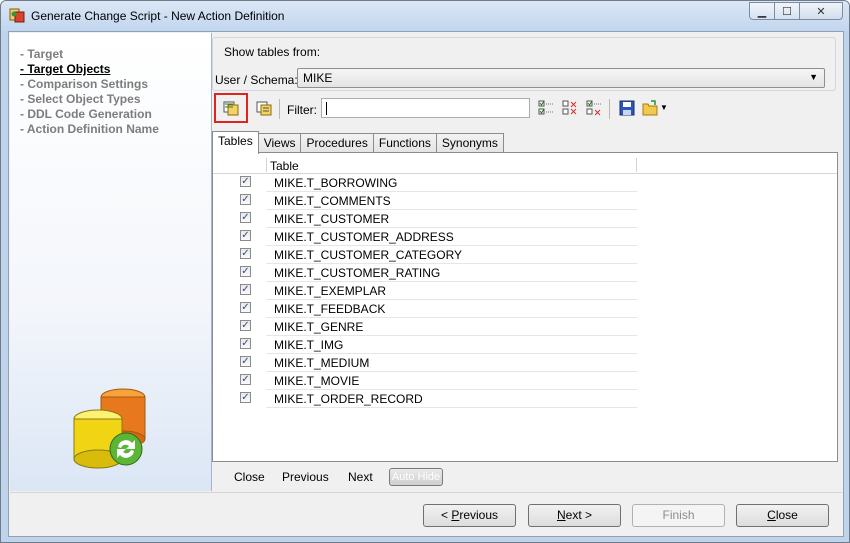  Describe the element at coordinates (561, 515) in the screenshot. I see `next-hotkey: N` at that location.